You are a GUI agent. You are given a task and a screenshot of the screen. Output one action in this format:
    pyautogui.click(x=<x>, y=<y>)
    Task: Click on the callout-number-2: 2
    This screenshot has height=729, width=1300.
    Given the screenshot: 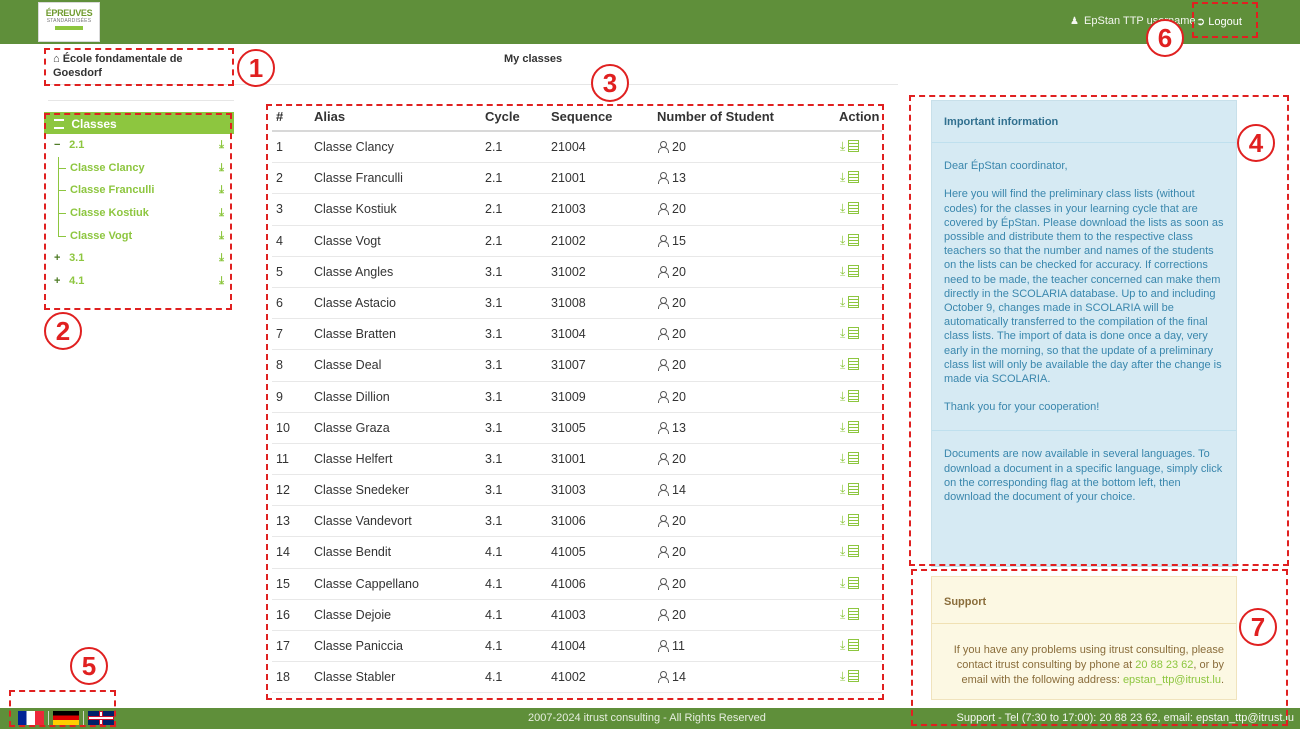 What is the action you would take?
    pyautogui.click(x=63, y=331)
    